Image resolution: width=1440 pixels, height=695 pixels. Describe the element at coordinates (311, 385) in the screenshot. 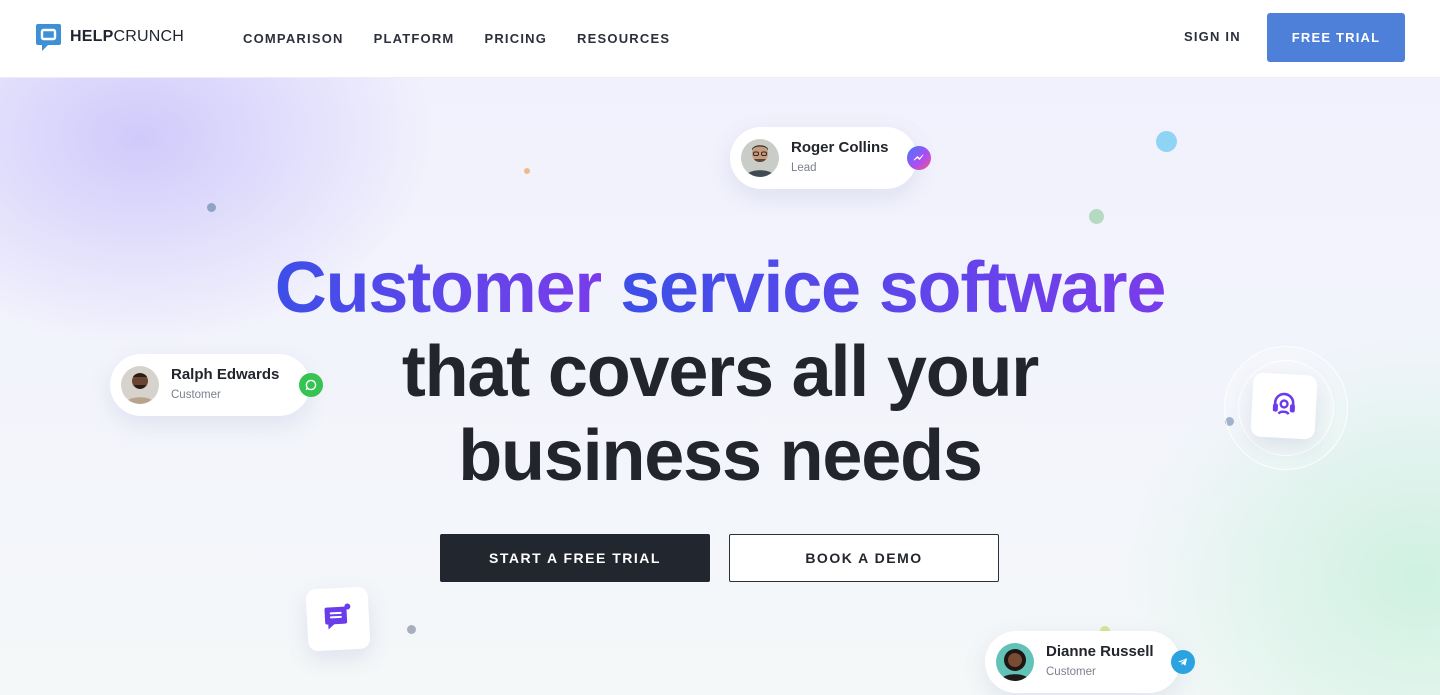

I see `whatsapp-icon` at that location.